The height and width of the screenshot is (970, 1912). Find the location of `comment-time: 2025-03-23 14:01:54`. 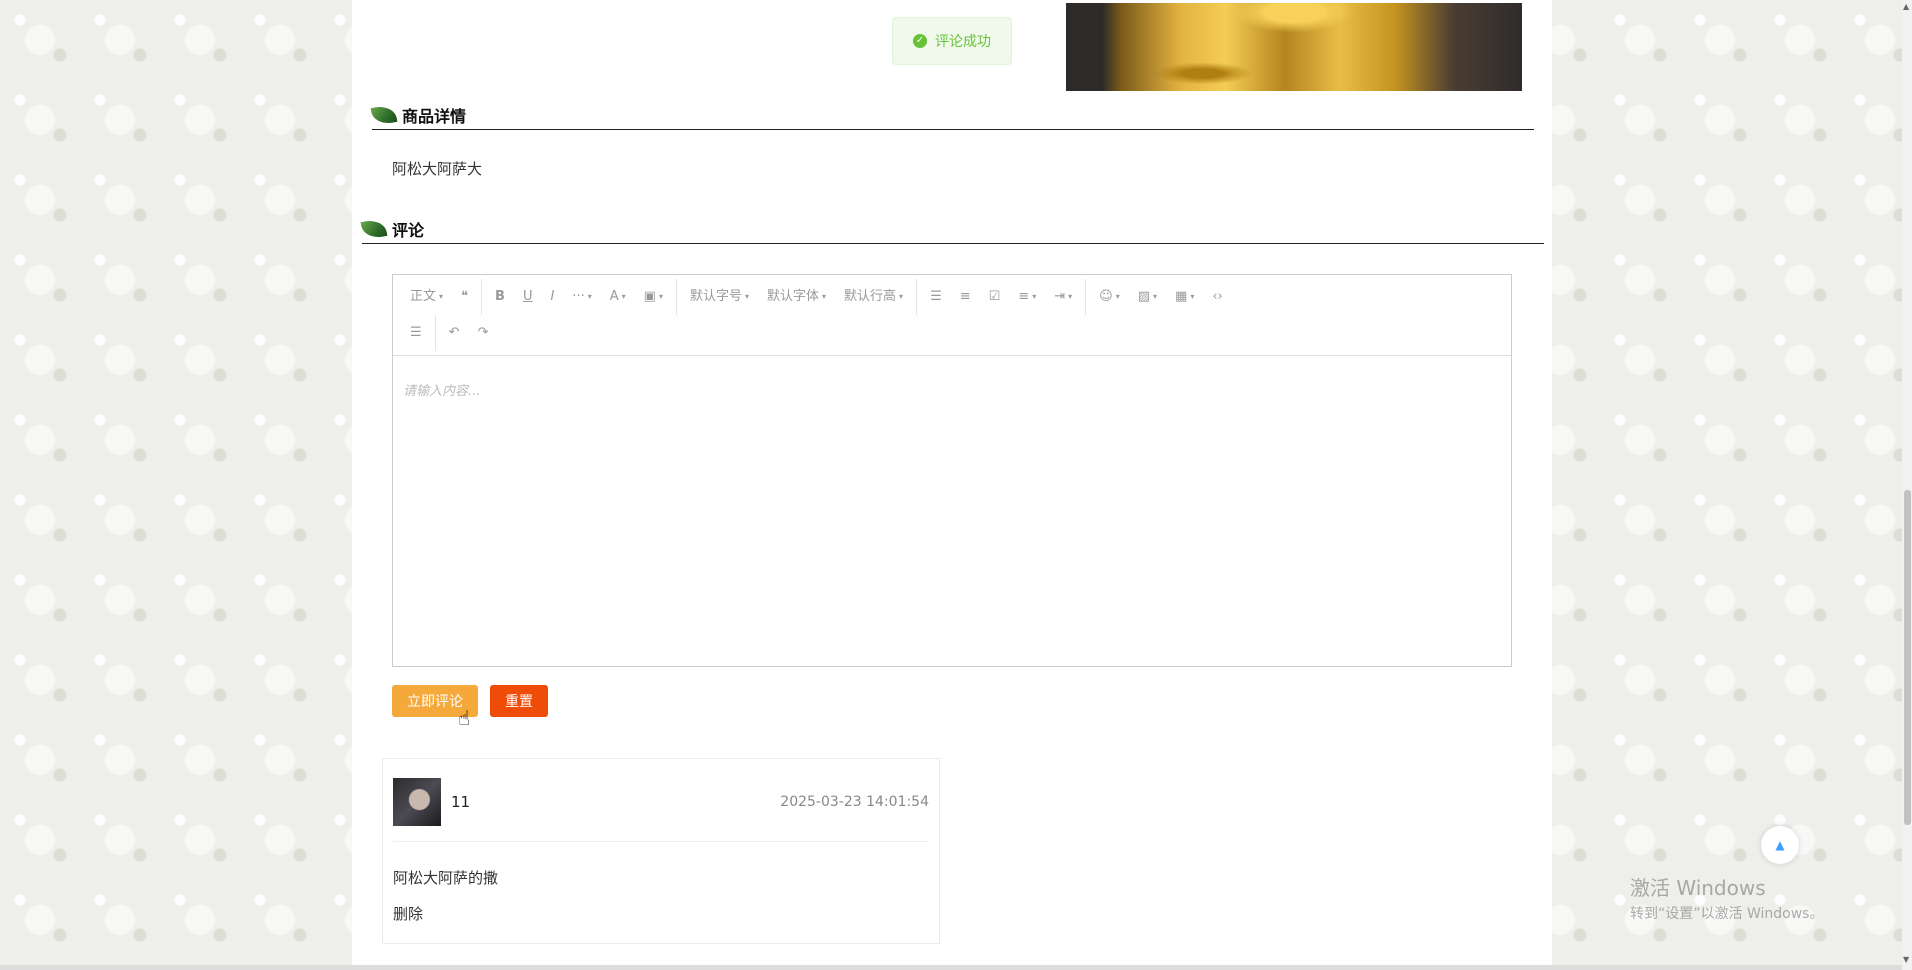

comment-time: 2025-03-23 14:01:54 is located at coordinates (854, 802).